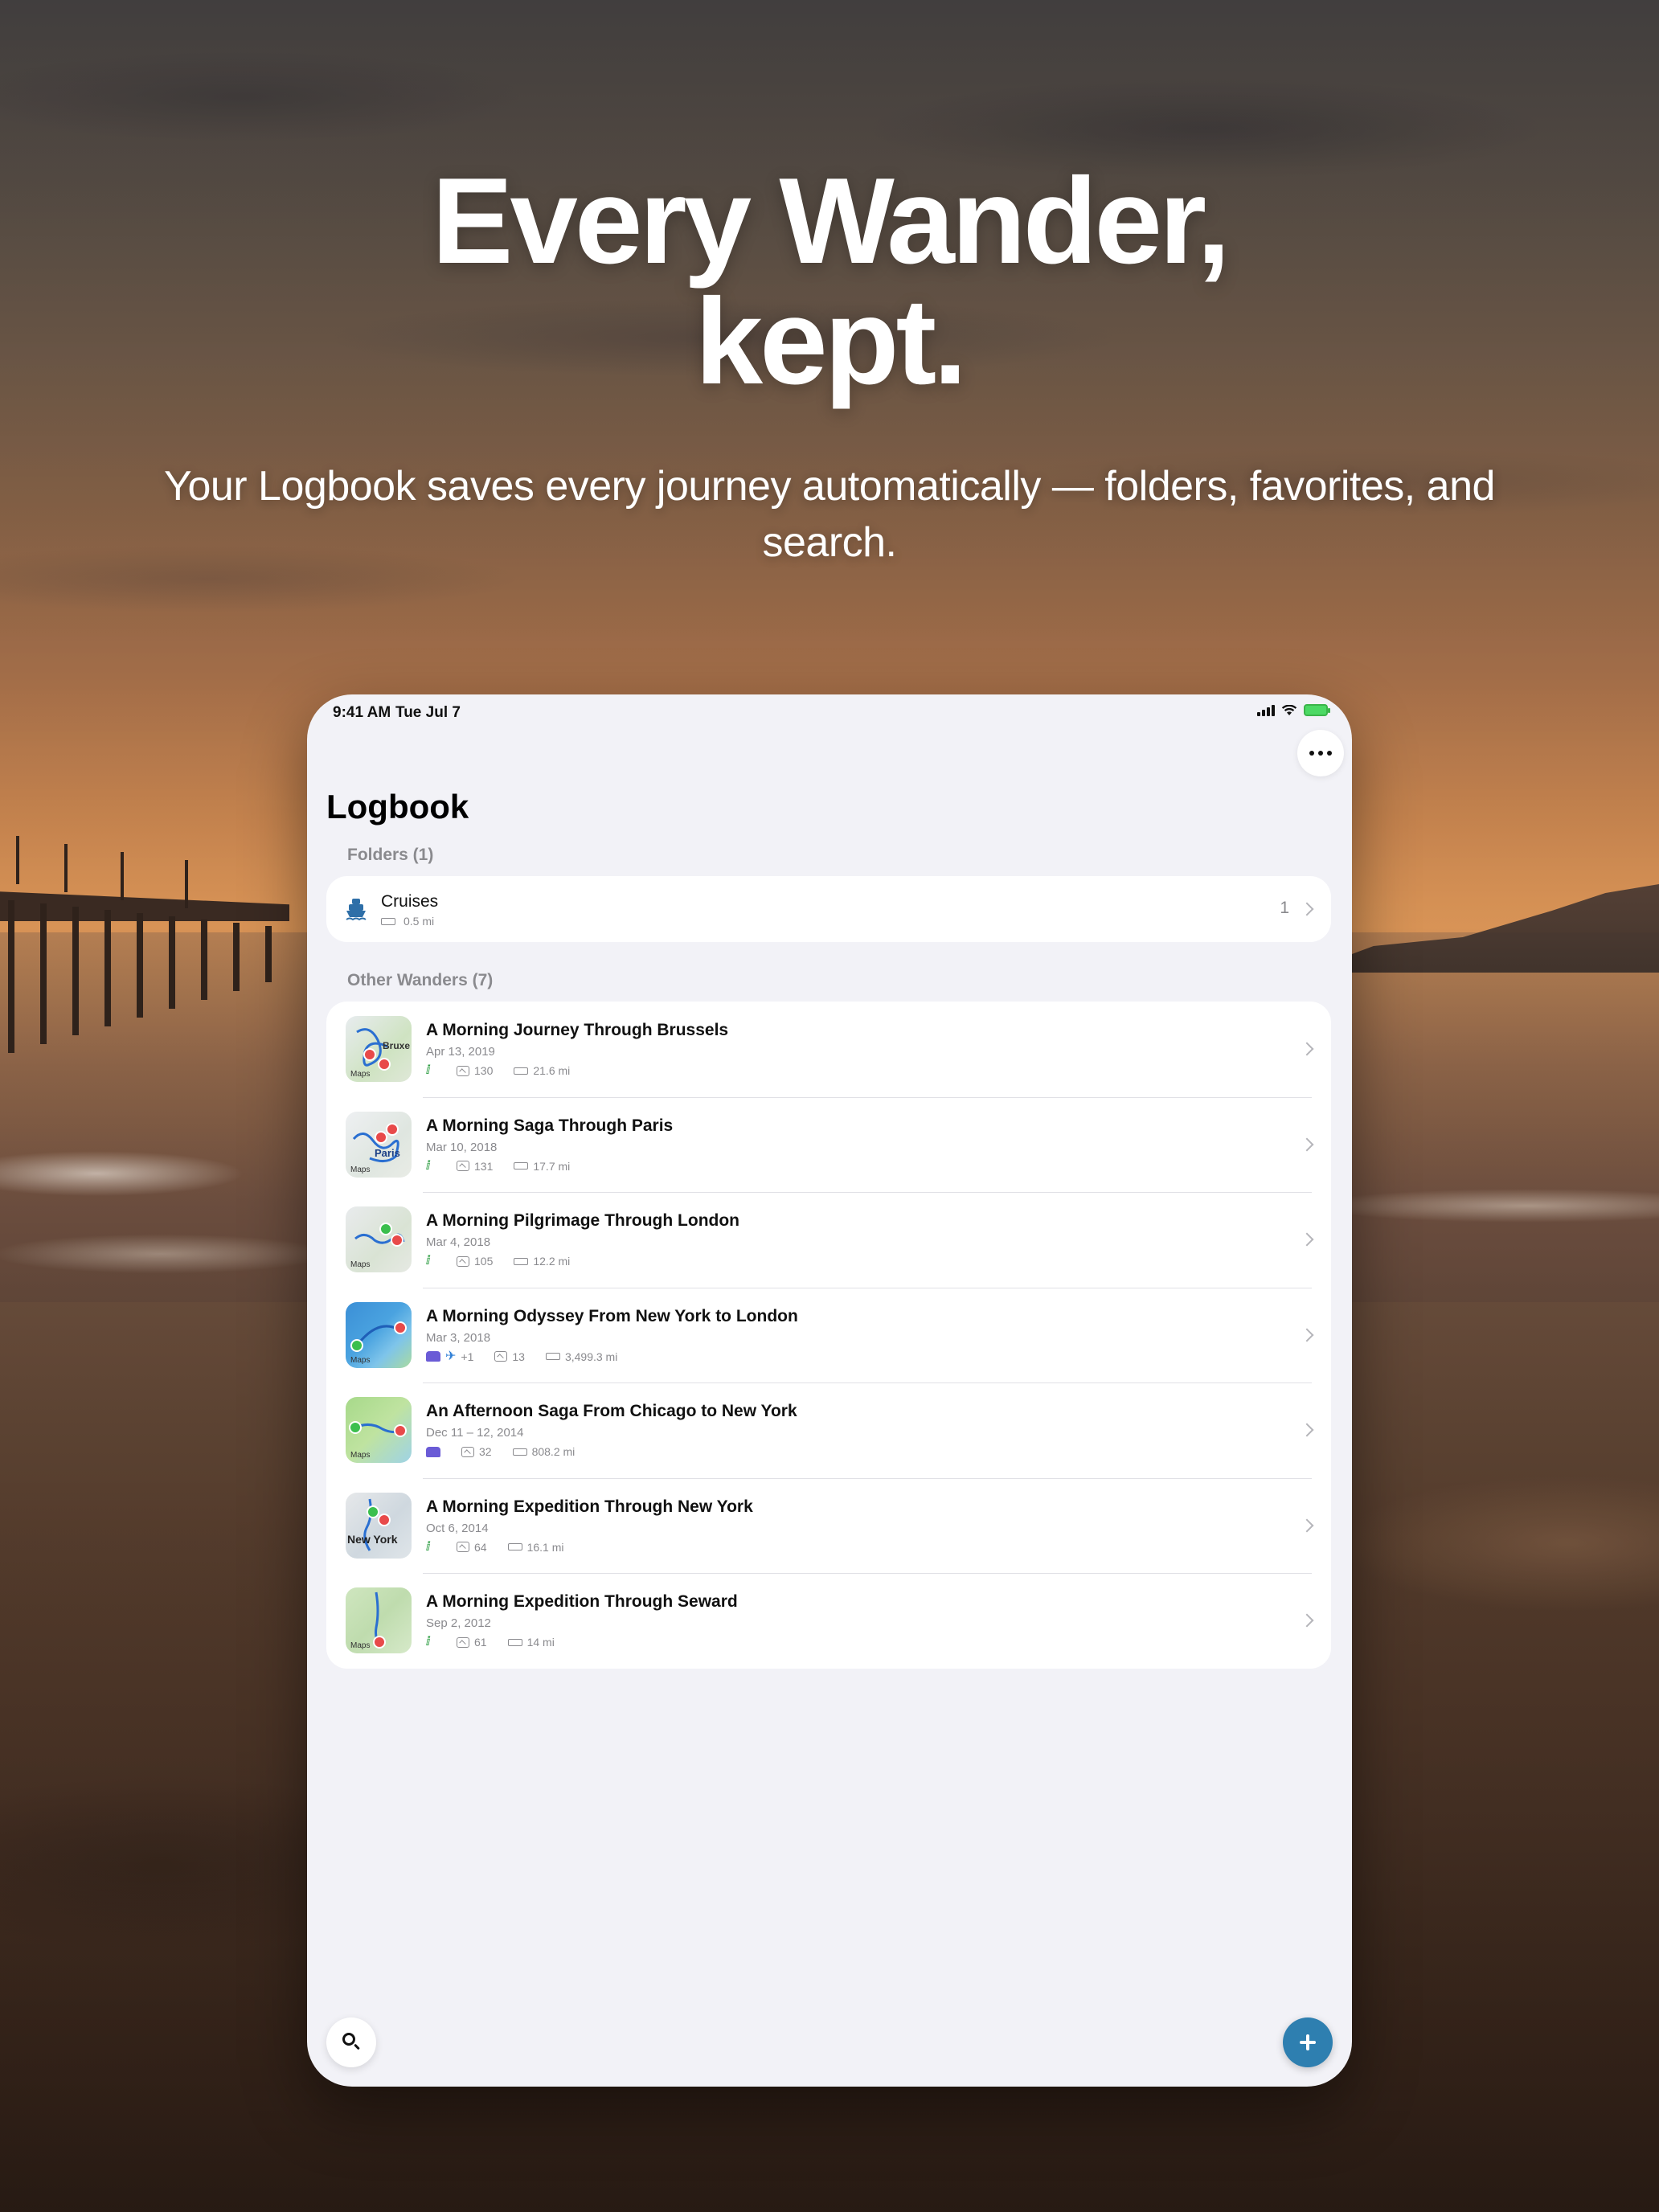 The height and width of the screenshot is (2212, 1659). What do you see at coordinates (1317, 710) in the screenshot?
I see `battery-charging-icon` at bounding box center [1317, 710].